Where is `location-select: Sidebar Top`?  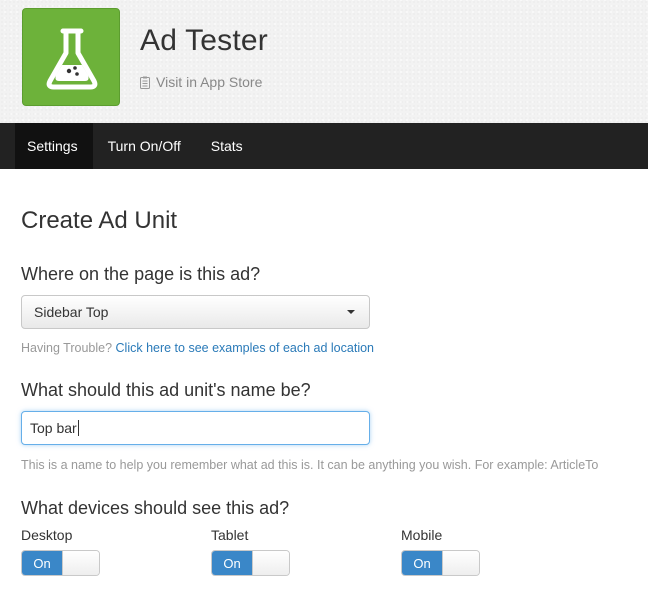 location-select: Sidebar Top is located at coordinates (195, 312).